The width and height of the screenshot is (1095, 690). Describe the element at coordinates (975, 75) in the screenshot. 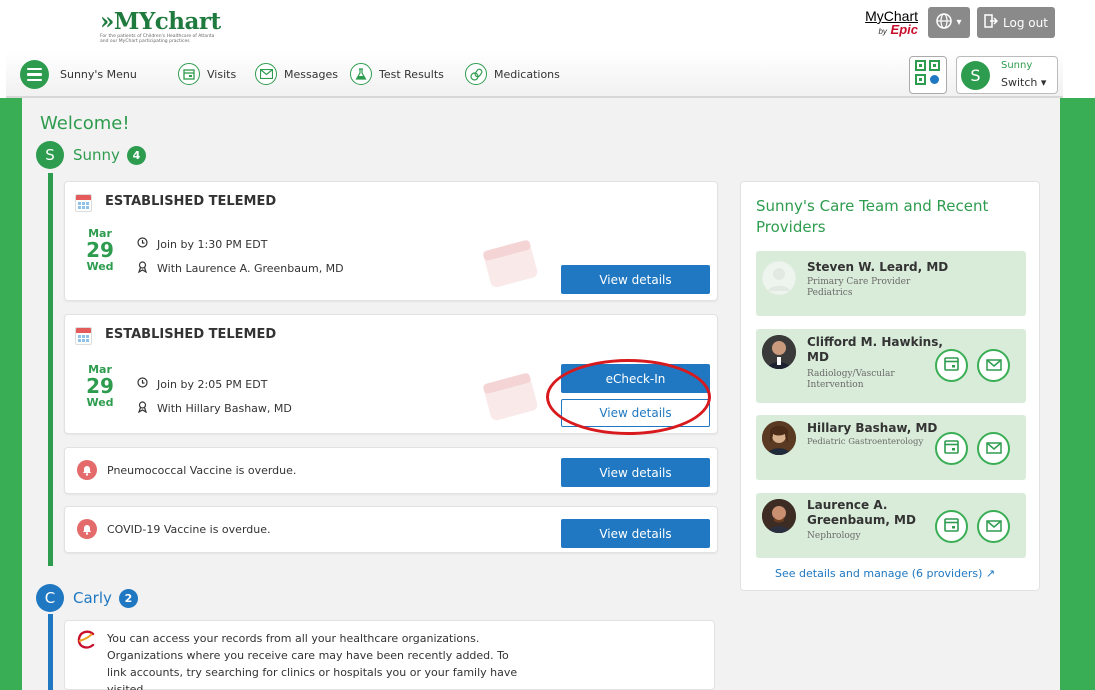

I see `avatar: S` at that location.